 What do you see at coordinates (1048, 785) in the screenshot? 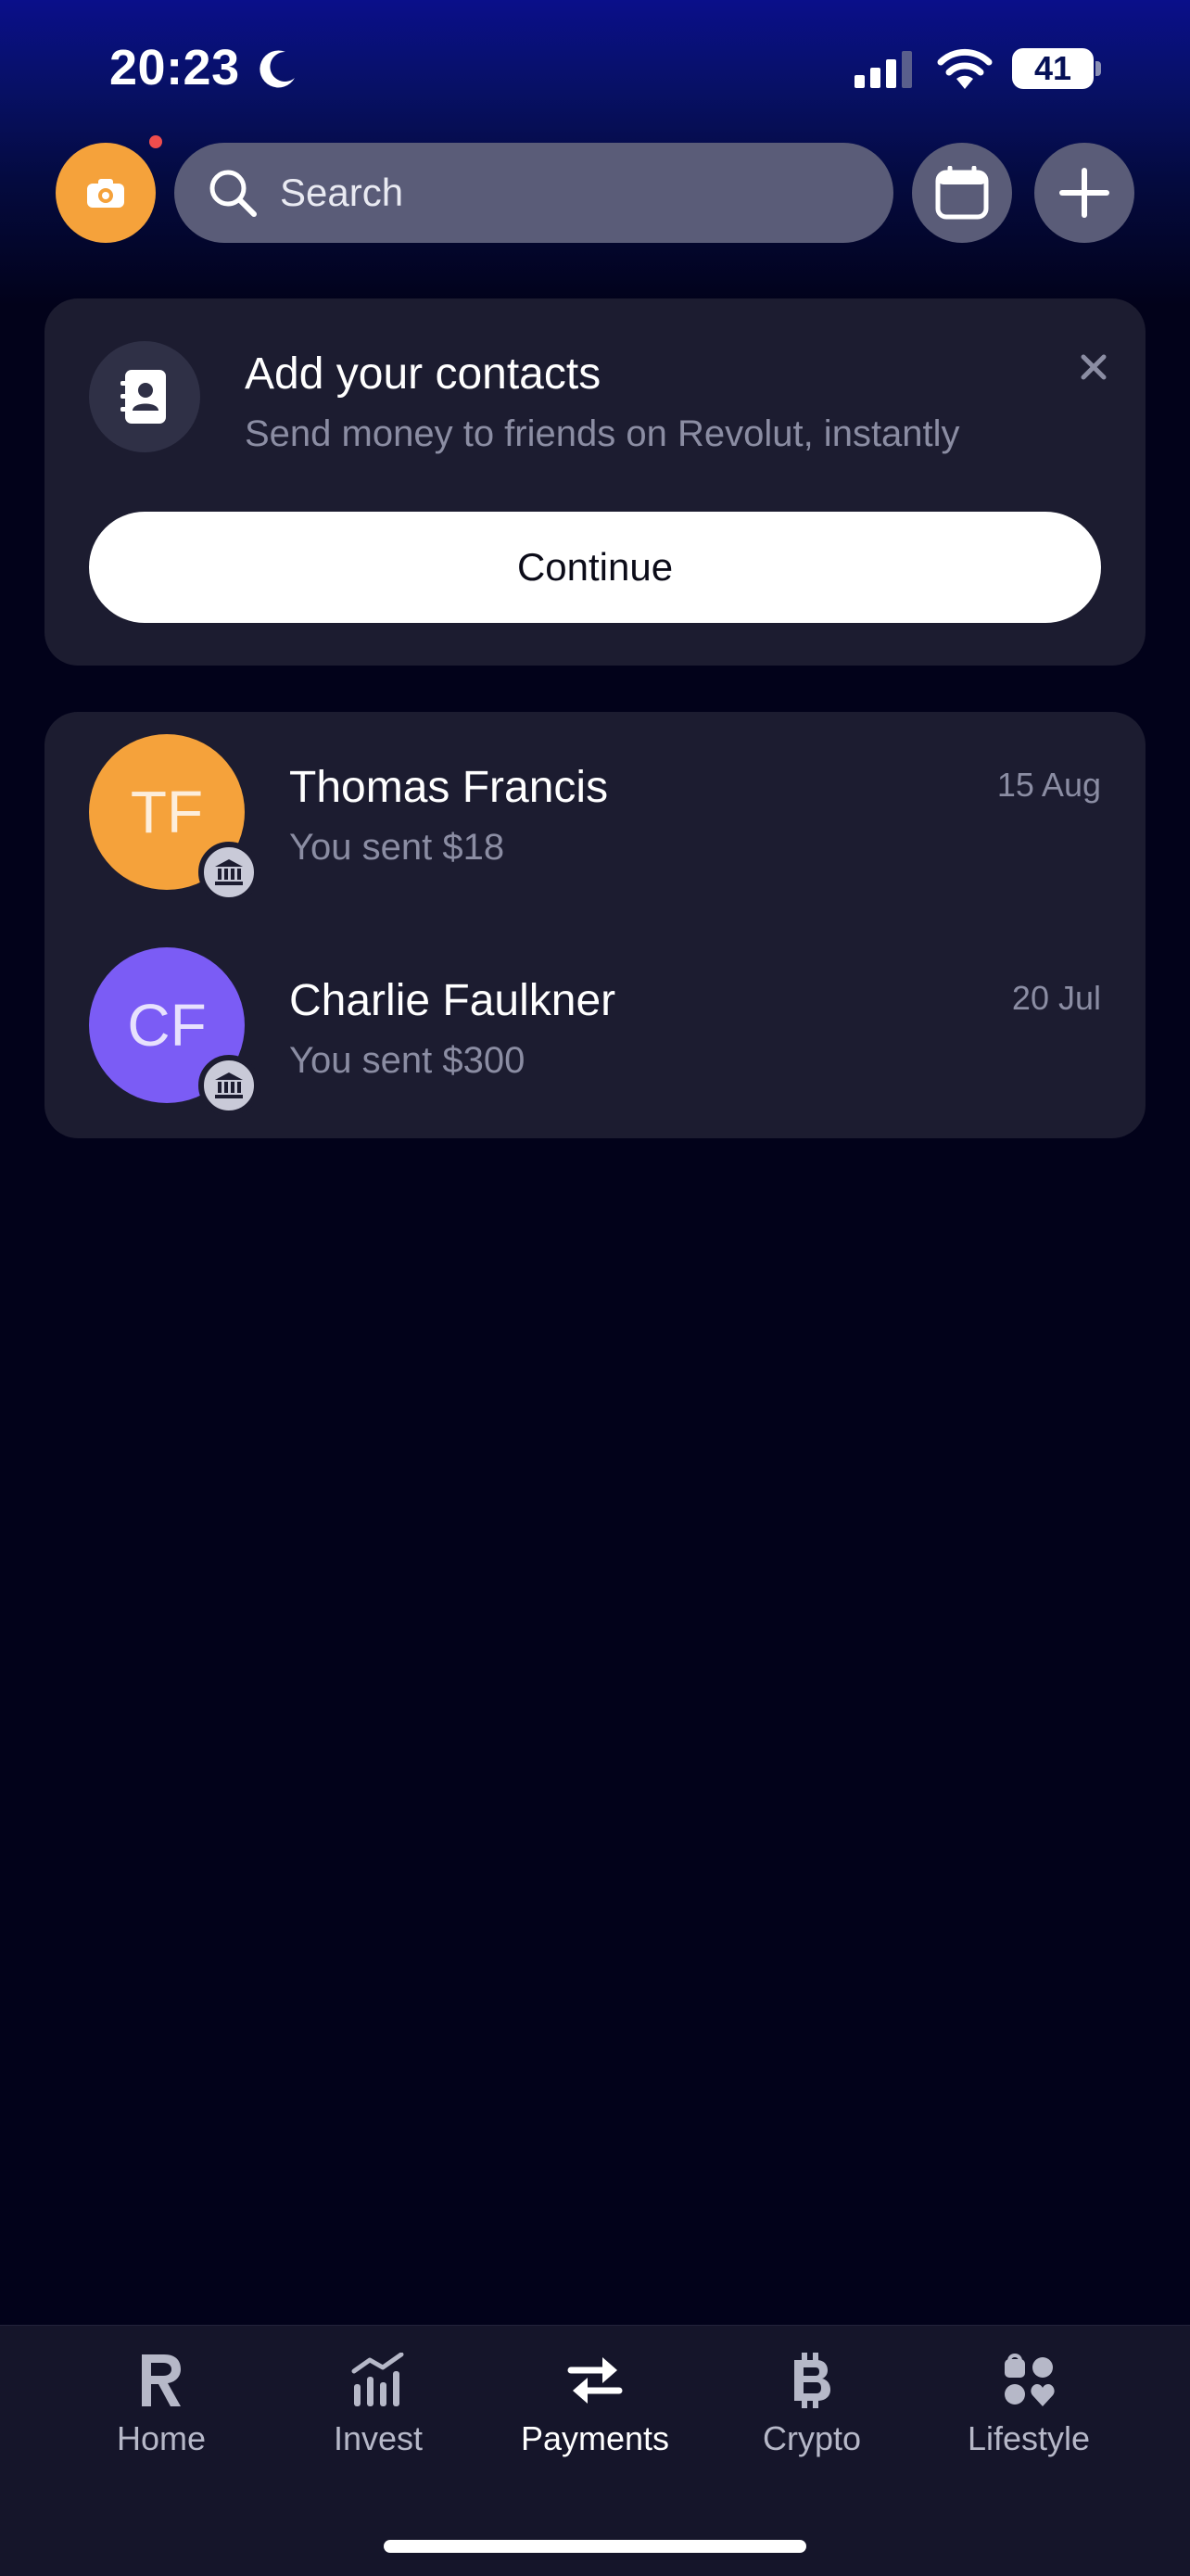
I see `transfer-date: 15 Aug` at bounding box center [1048, 785].